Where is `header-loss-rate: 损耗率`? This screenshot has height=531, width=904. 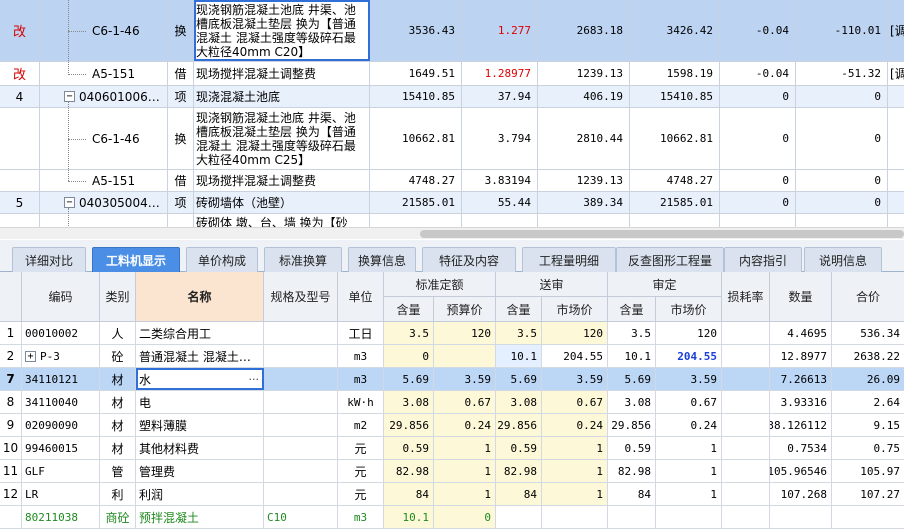
header-loss-rate: 损耗率 is located at coordinates (746, 297).